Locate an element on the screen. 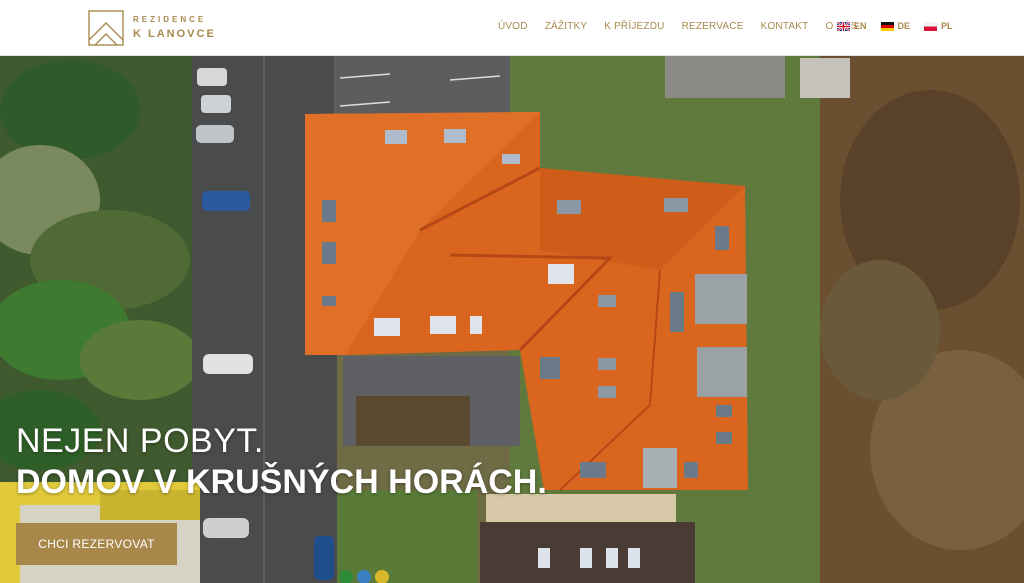 The width and height of the screenshot is (1024, 583). uk-flag-icon is located at coordinates (843, 26).